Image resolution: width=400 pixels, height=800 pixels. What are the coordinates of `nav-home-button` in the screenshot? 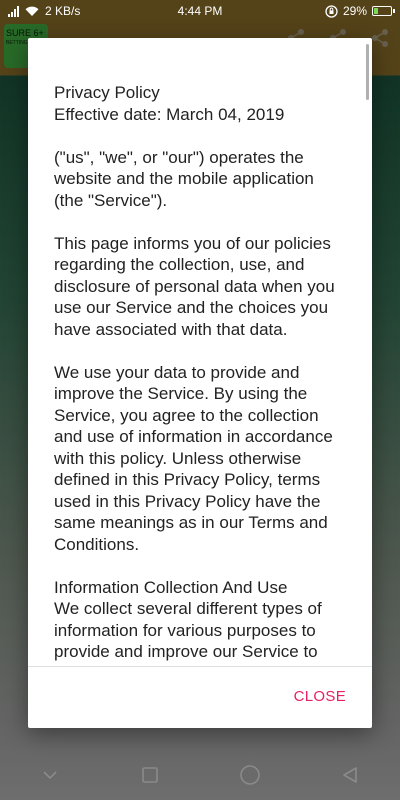 It's located at (250, 775).